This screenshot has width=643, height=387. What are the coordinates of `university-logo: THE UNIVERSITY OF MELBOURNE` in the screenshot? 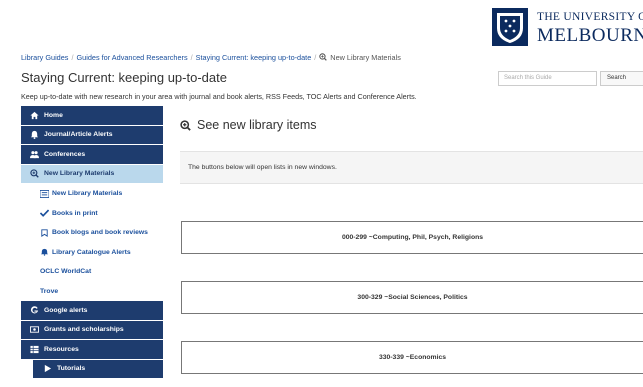 It's located at (567, 28).